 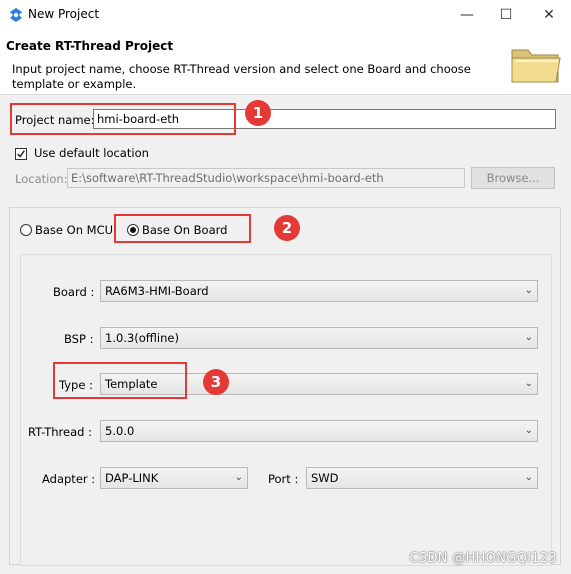 I want to click on base-on-mcu-label: Base On MCU, so click(x=74, y=230).